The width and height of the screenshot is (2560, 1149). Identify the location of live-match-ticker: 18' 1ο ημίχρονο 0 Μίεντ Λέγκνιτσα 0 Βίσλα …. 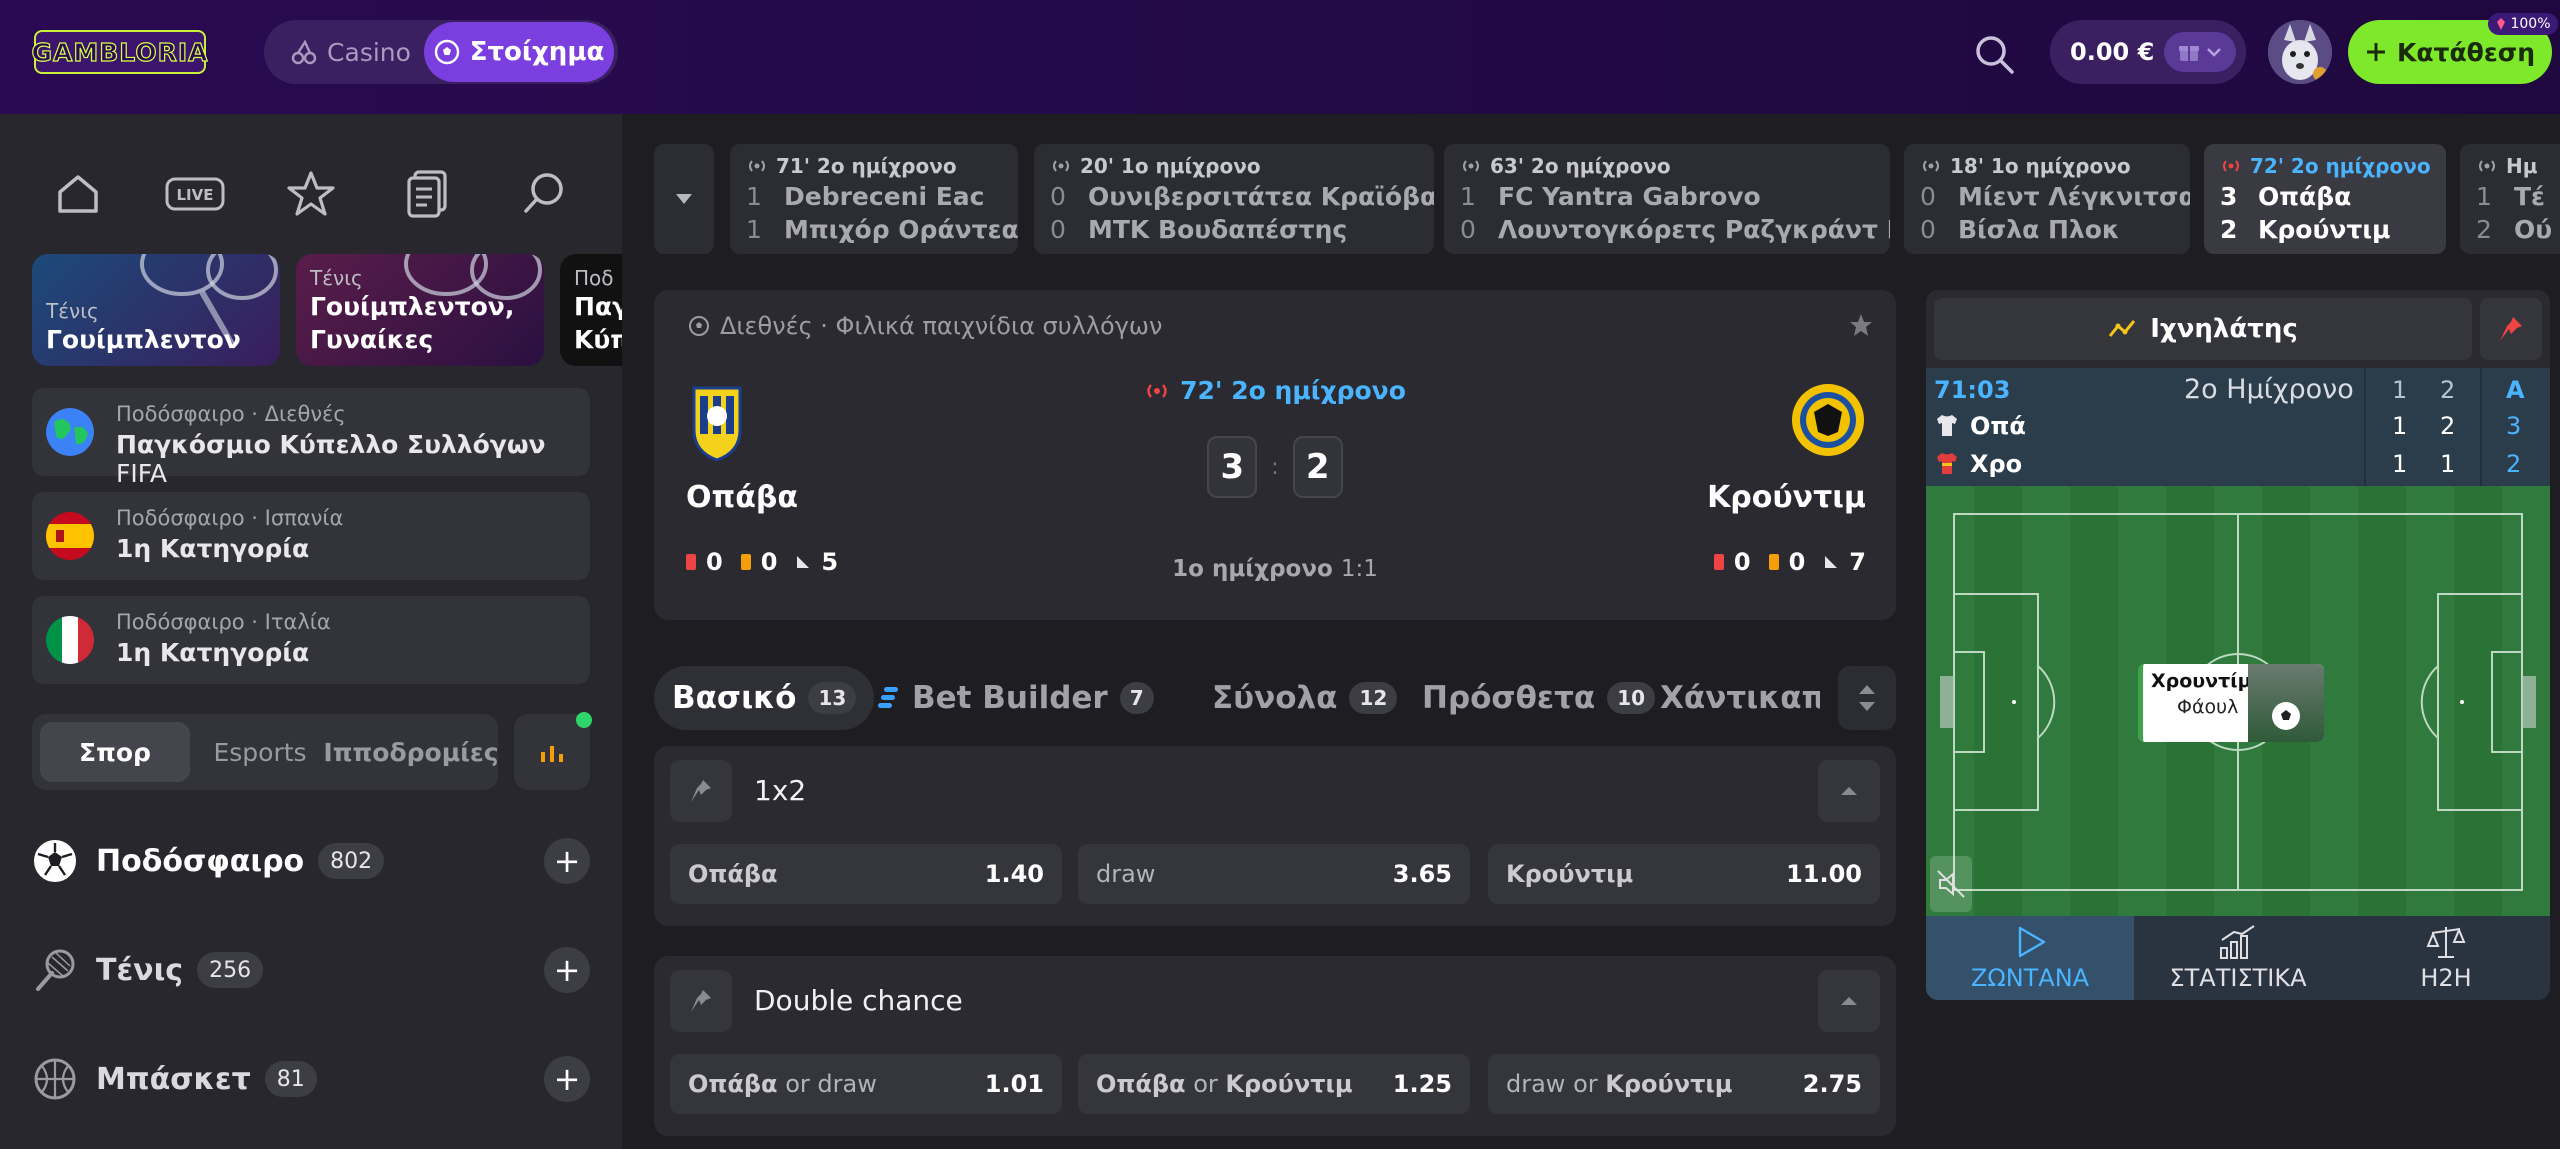
(2047, 199).